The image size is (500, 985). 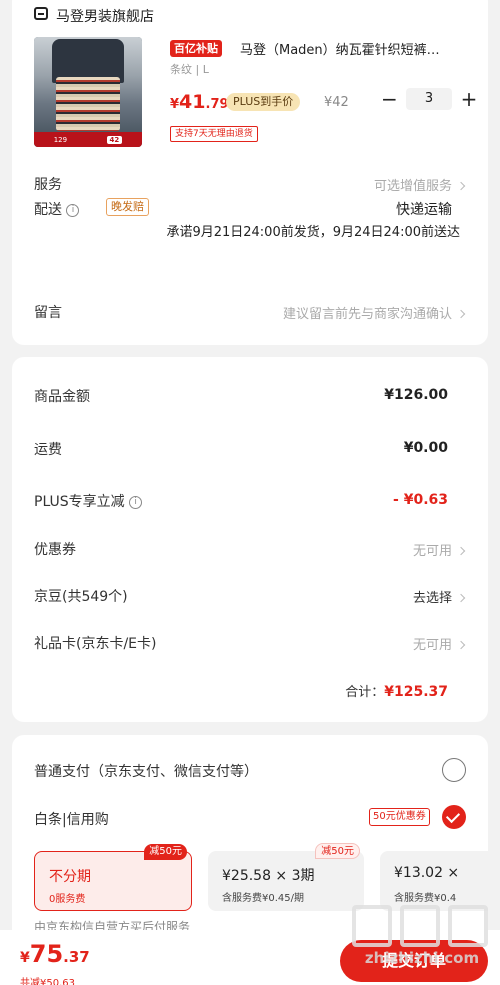 I want to click on installment-option: 减50元 不分期 0服务费, so click(x=113, y=877).